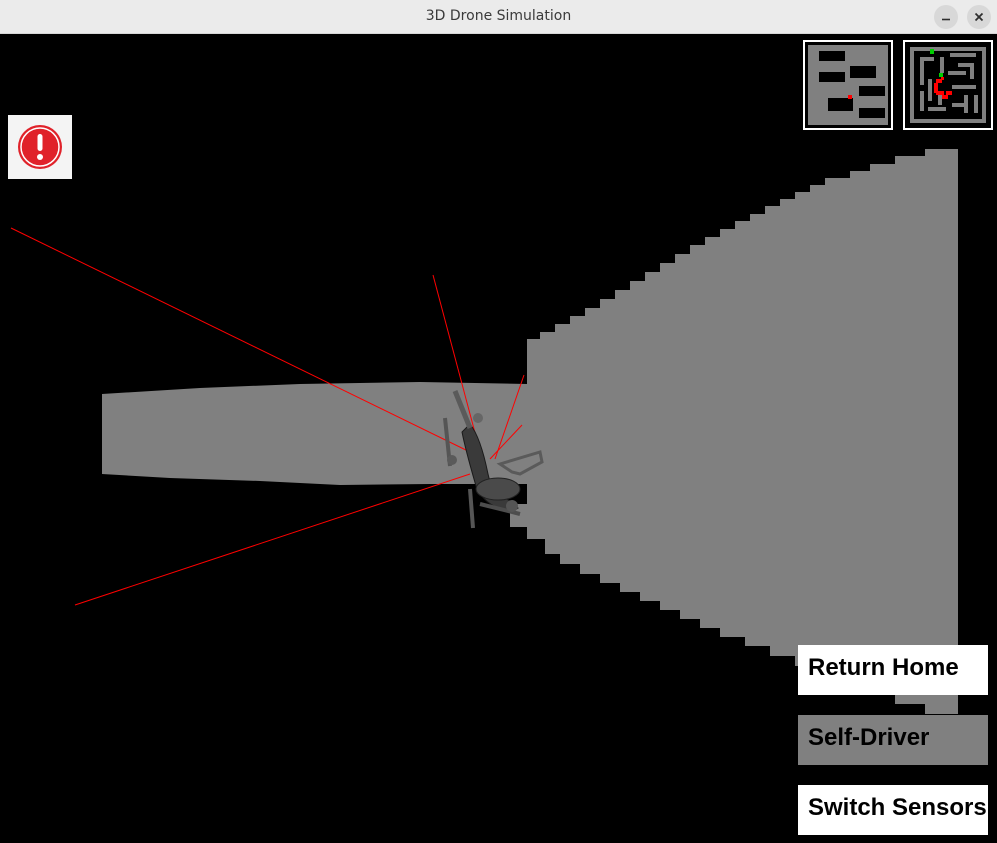  I want to click on local-obstacle-map, so click(848, 85).